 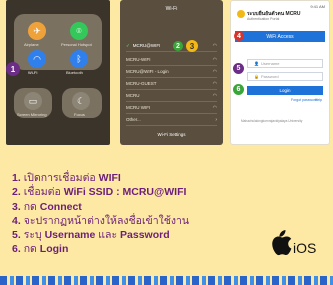 I want to click on step-text: จะปรากฏหน้าต่างให้ลงชื่อเข้าใช้งาน, so click(x=106, y=220).